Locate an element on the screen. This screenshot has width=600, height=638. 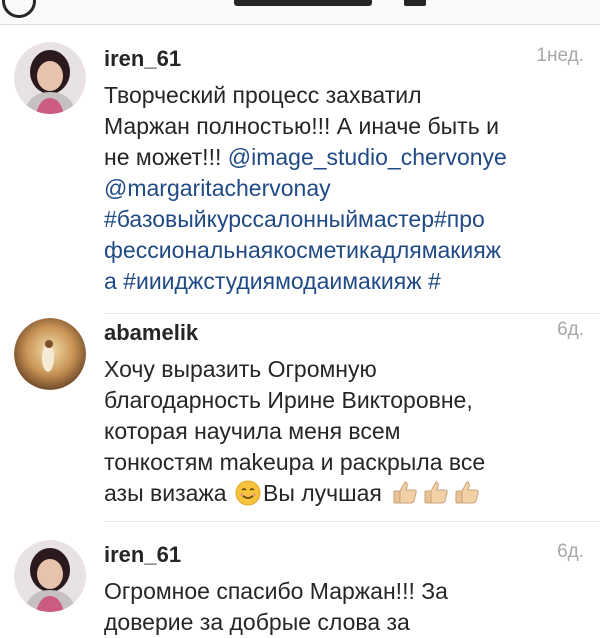
smiling-face-icon is located at coordinates (248, 497).